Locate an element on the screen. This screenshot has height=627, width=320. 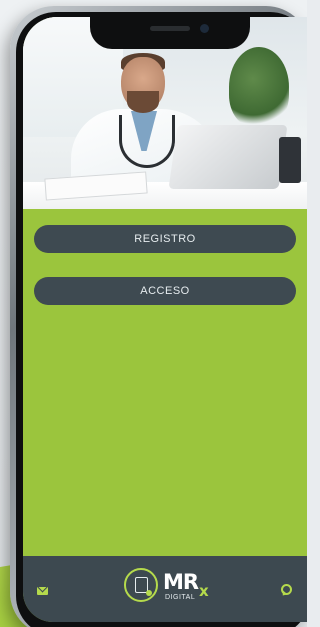
photo-plant is located at coordinates (259, 87).